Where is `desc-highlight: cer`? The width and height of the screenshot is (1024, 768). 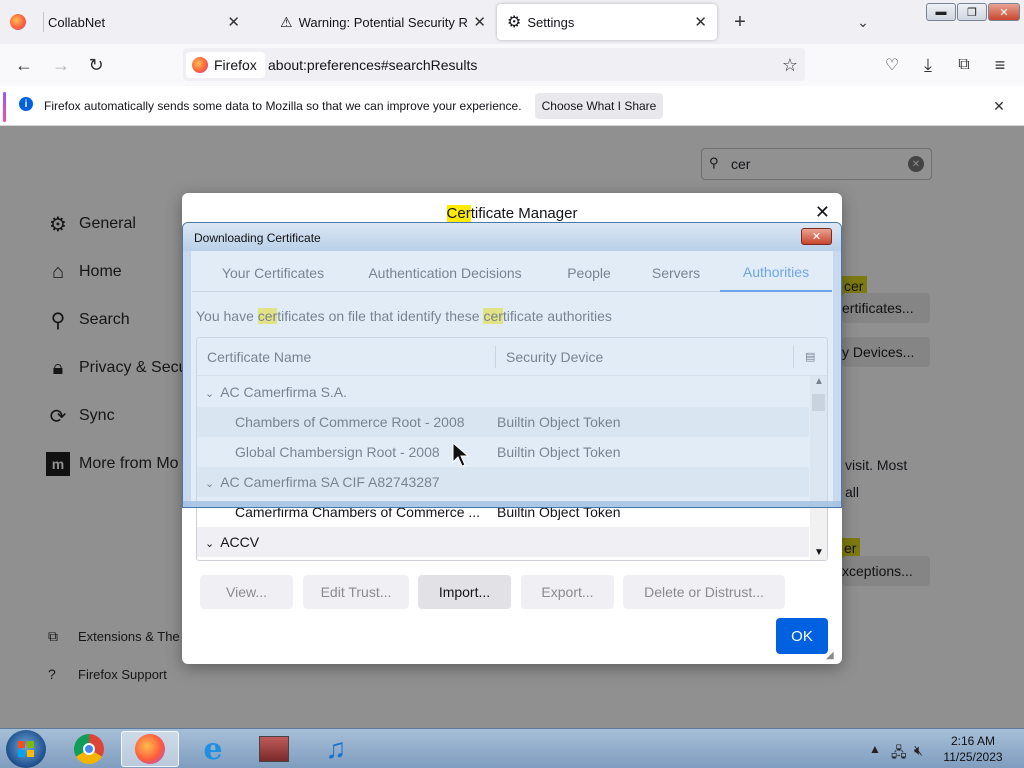 desc-highlight: cer is located at coordinates (493, 316).